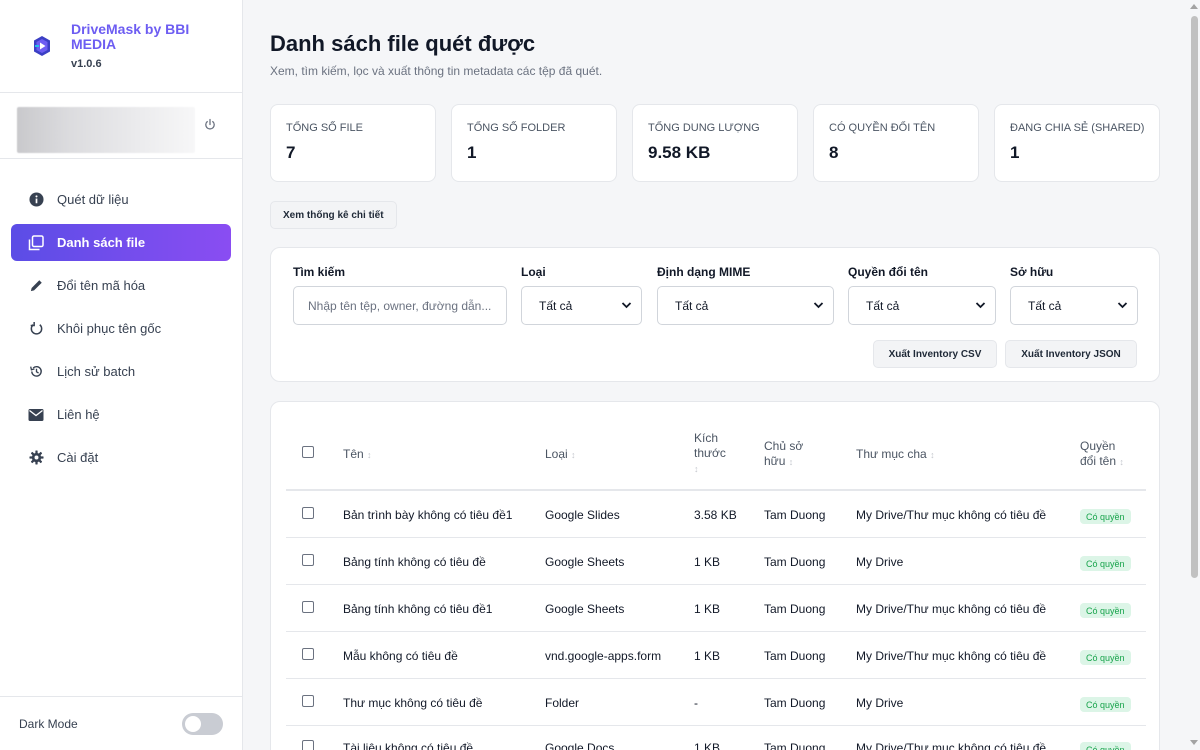  I want to click on column-header-owner: Chủ sở hữu ↕, so click(789, 454).